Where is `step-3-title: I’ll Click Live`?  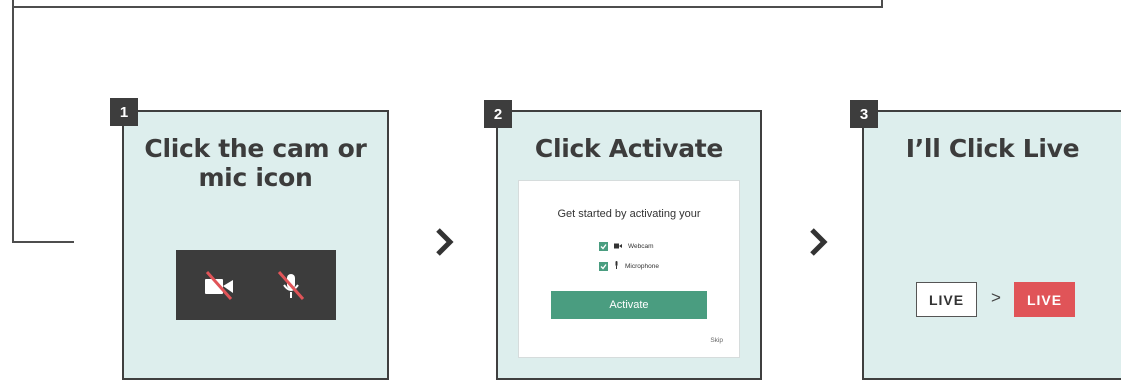 step-3-title: I’ll Click Live is located at coordinates (992, 148).